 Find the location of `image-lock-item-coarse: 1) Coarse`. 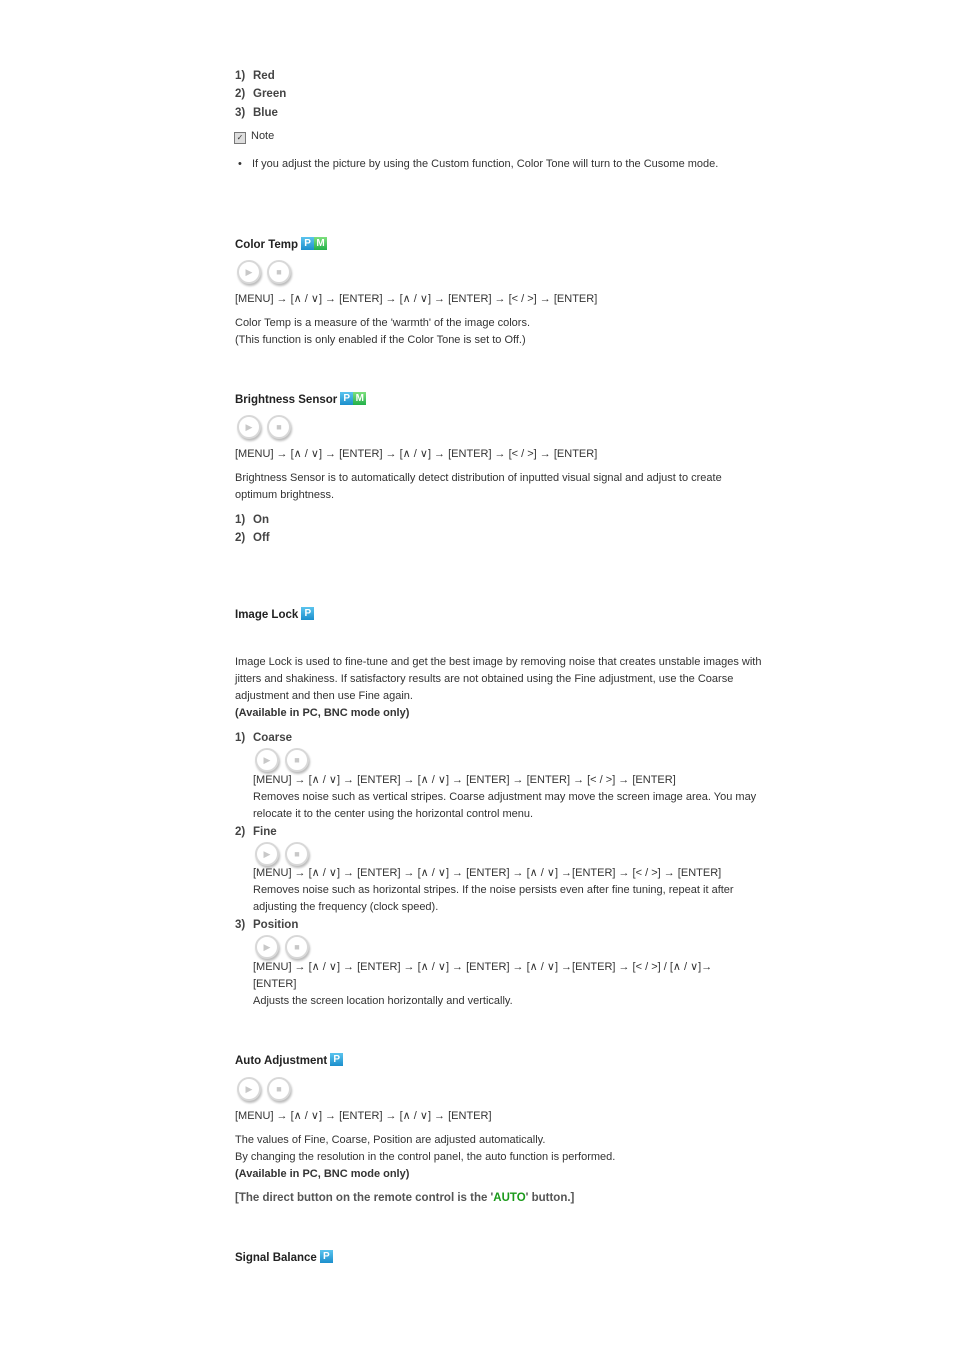

image-lock-item-coarse: 1) Coarse is located at coordinates (263, 738).